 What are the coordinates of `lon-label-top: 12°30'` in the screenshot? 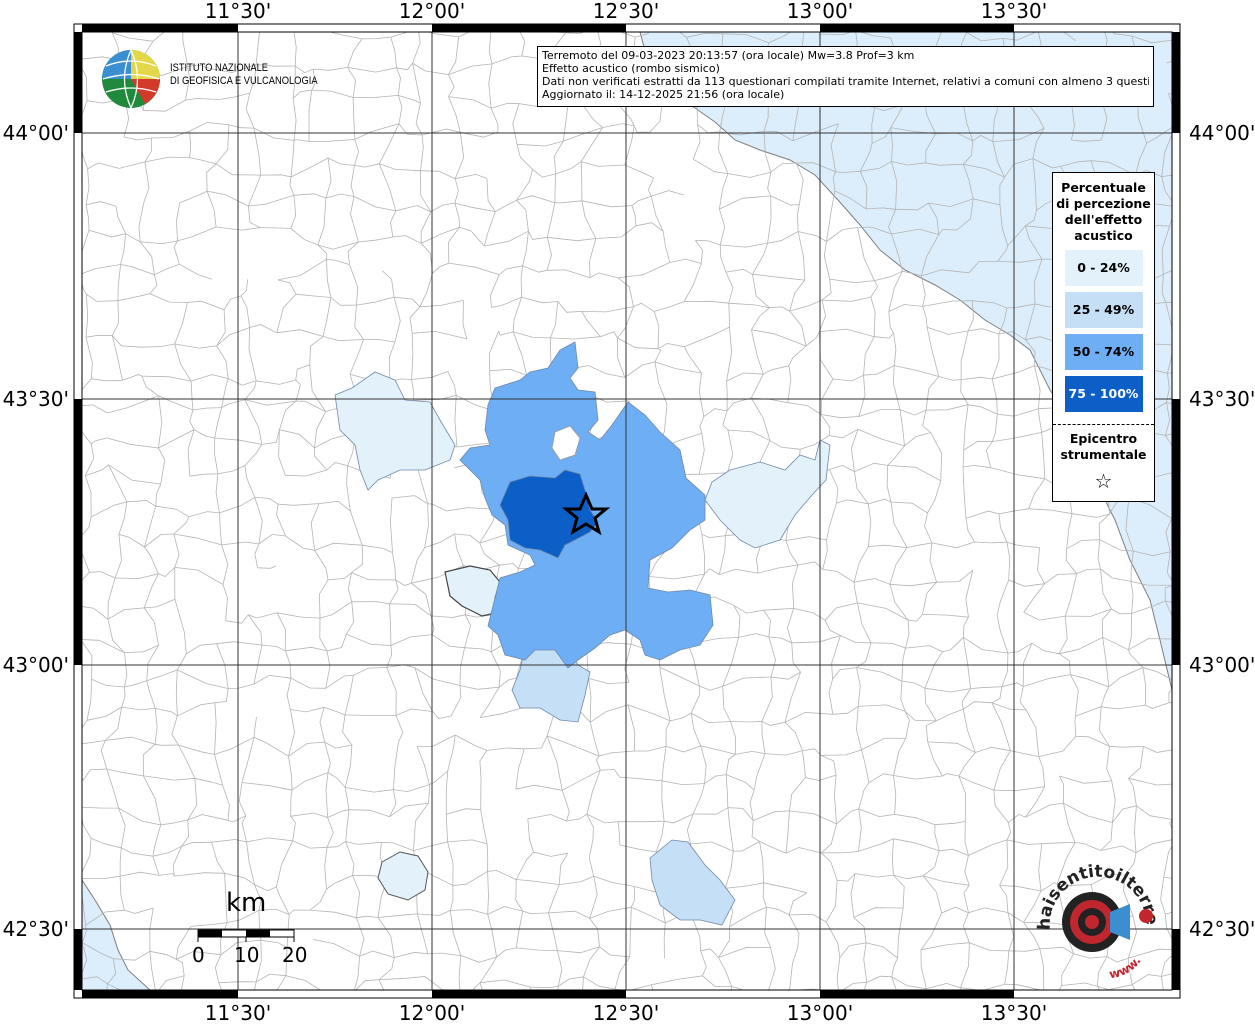 It's located at (626, 11).